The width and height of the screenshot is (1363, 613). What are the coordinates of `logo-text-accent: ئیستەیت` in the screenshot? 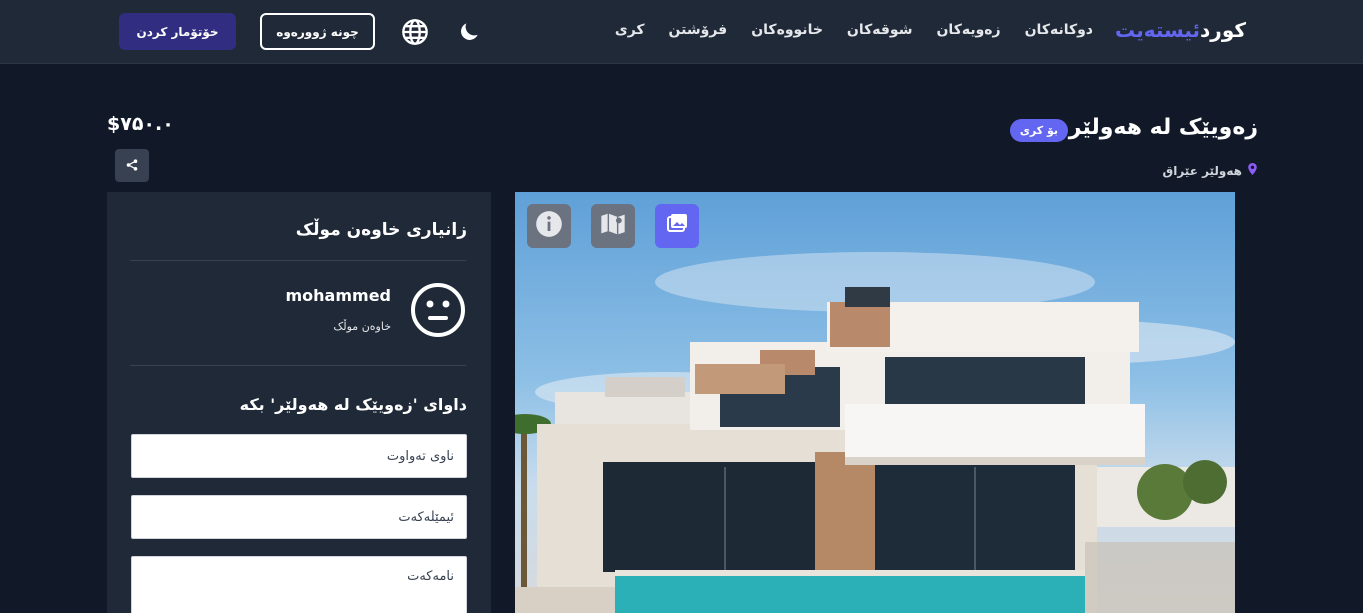 It's located at (1158, 30).